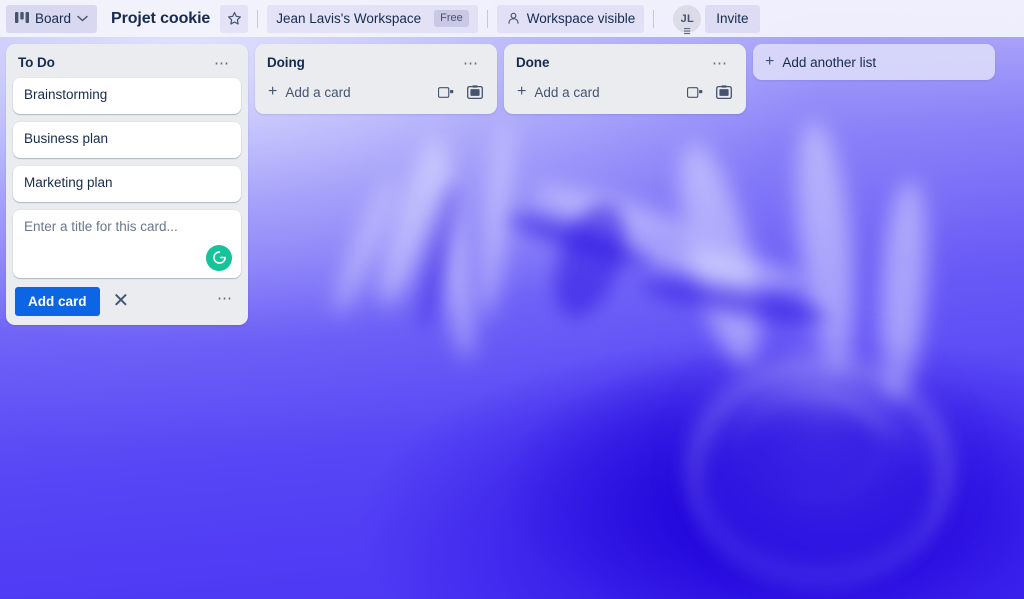 The width and height of the screenshot is (1024, 599). Describe the element at coordinates (625, 64) in the screenshot. I see `list-header: Done ⋯` at that location.